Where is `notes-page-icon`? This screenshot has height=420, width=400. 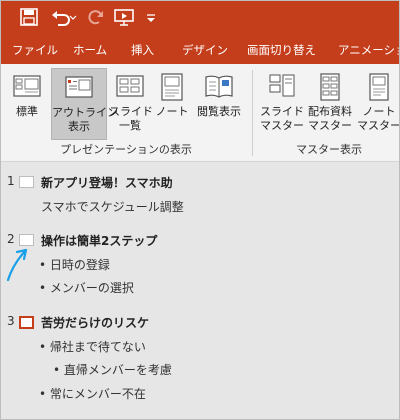 notes-page-icon is located at coordinates (172, 87).